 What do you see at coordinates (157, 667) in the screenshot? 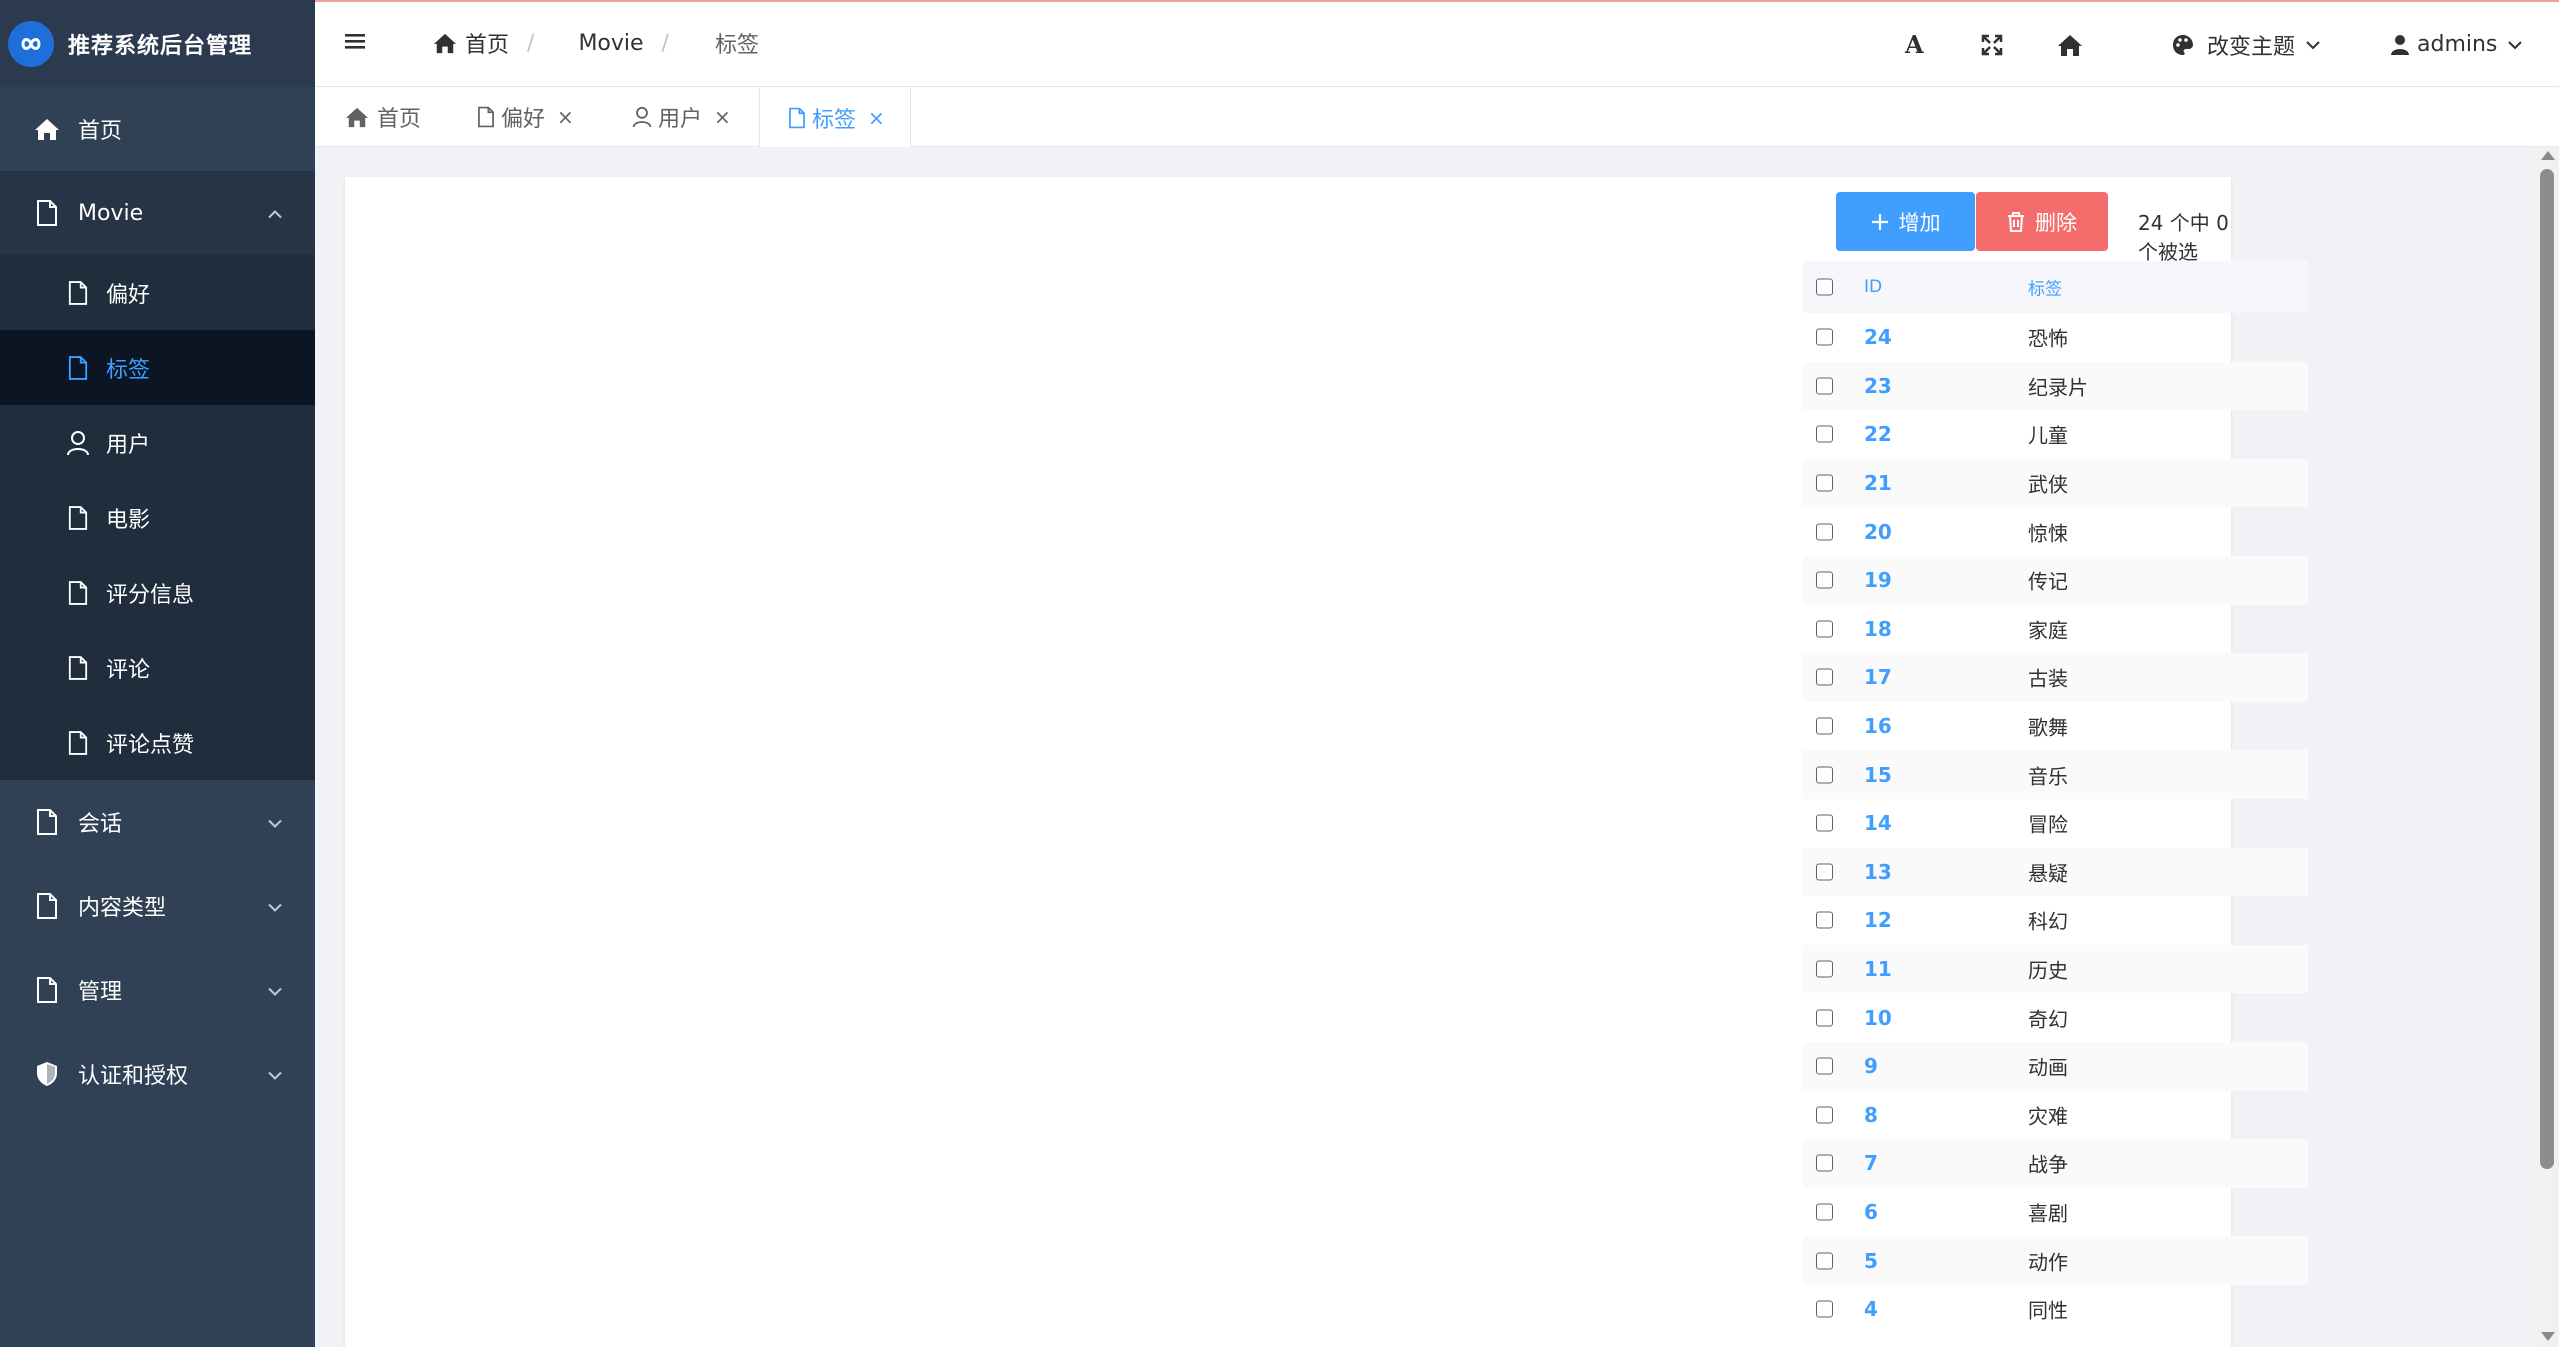
I see `sidebar-item-comment: 评论` at bounding box center [157, 667].